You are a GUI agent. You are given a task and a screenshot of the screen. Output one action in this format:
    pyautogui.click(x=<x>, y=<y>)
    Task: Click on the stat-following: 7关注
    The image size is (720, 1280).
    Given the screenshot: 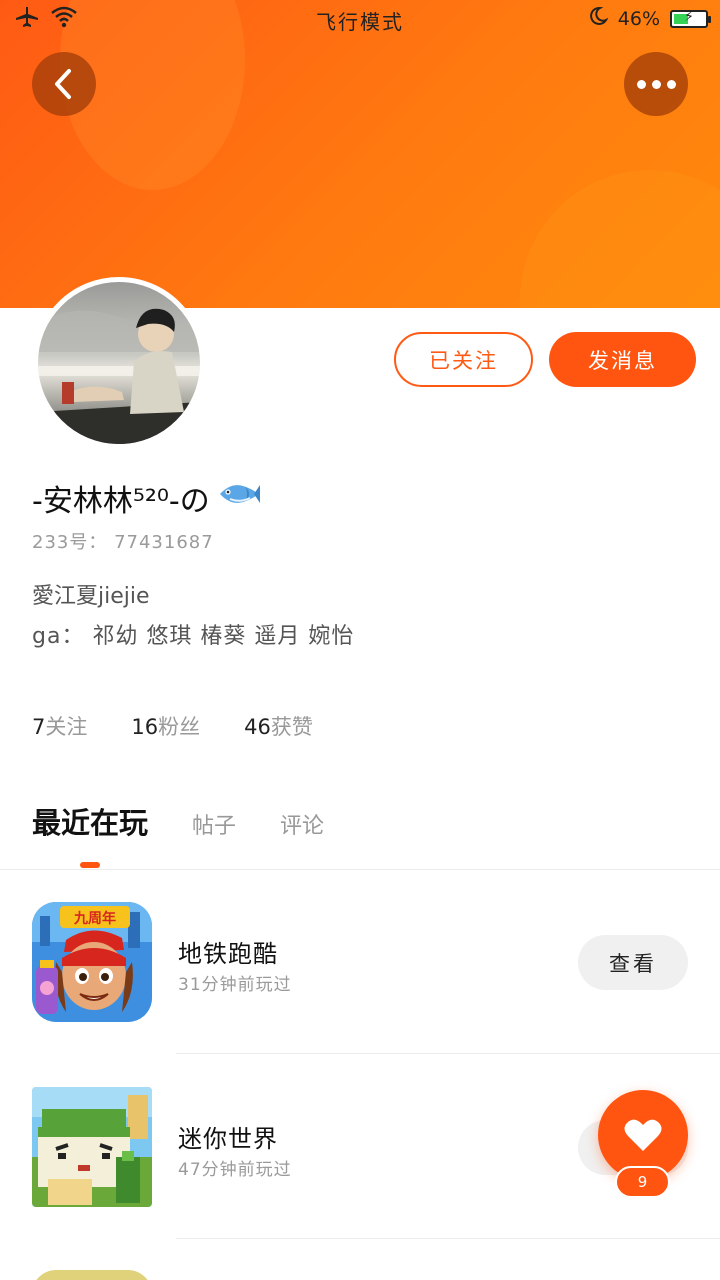 What is the action you would take?
    pyautogui.click(x=59, y=726)
    